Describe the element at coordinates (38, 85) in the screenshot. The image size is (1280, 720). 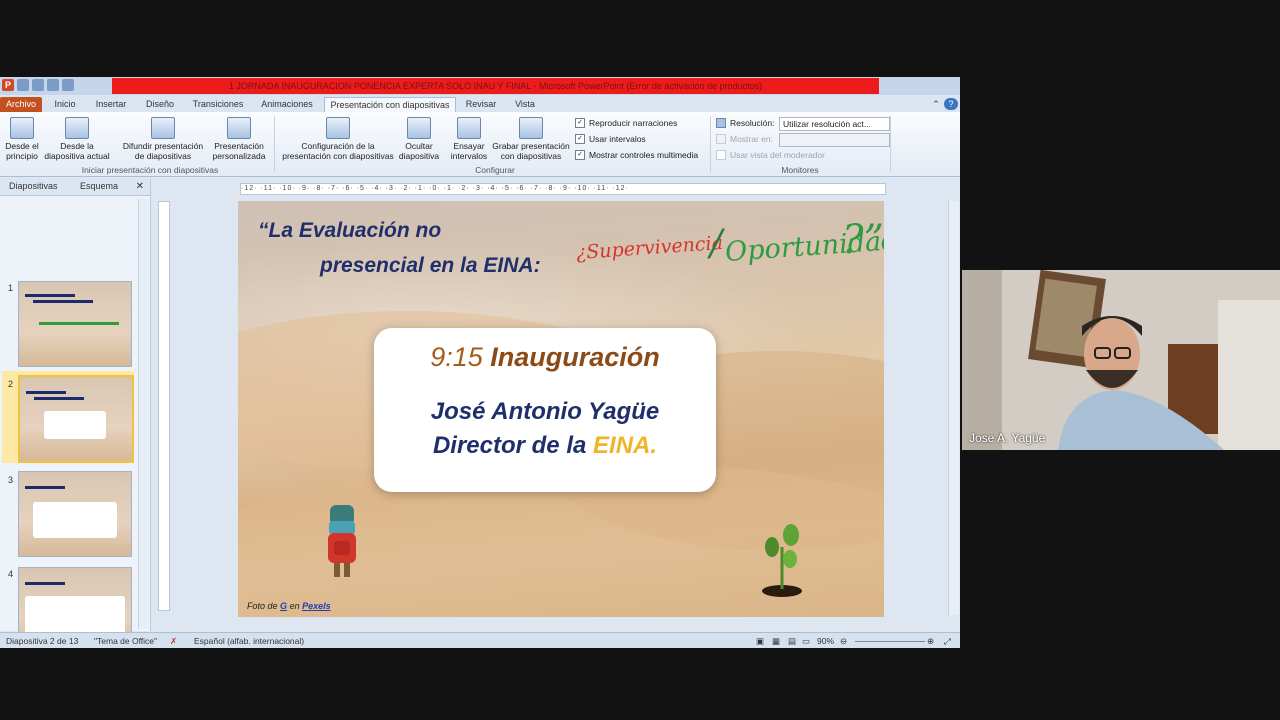
I see `undo-icon` at that location.